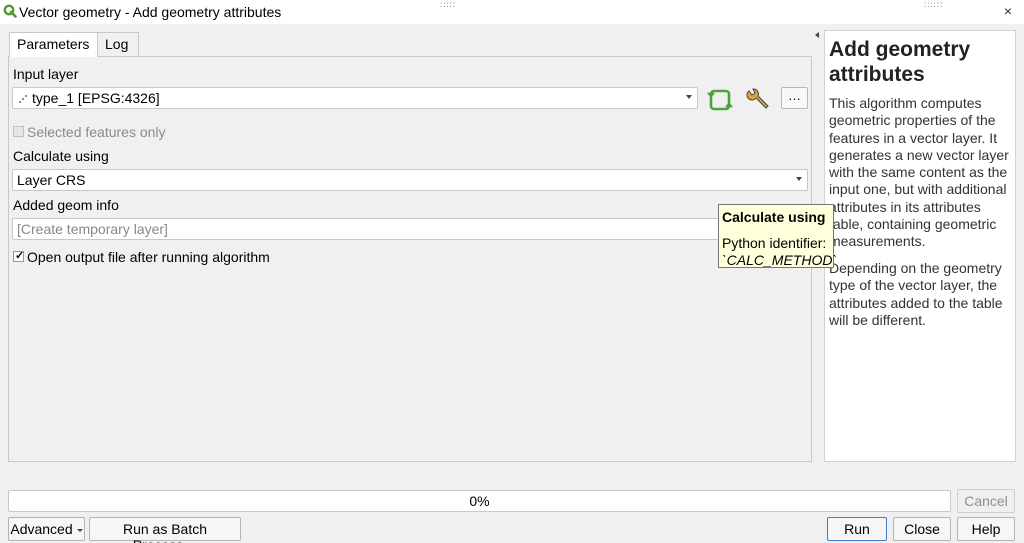 This screenshot has width=1024, height=543. I want to click on calculate-using-value: Layer CRS, so click(51, 180).